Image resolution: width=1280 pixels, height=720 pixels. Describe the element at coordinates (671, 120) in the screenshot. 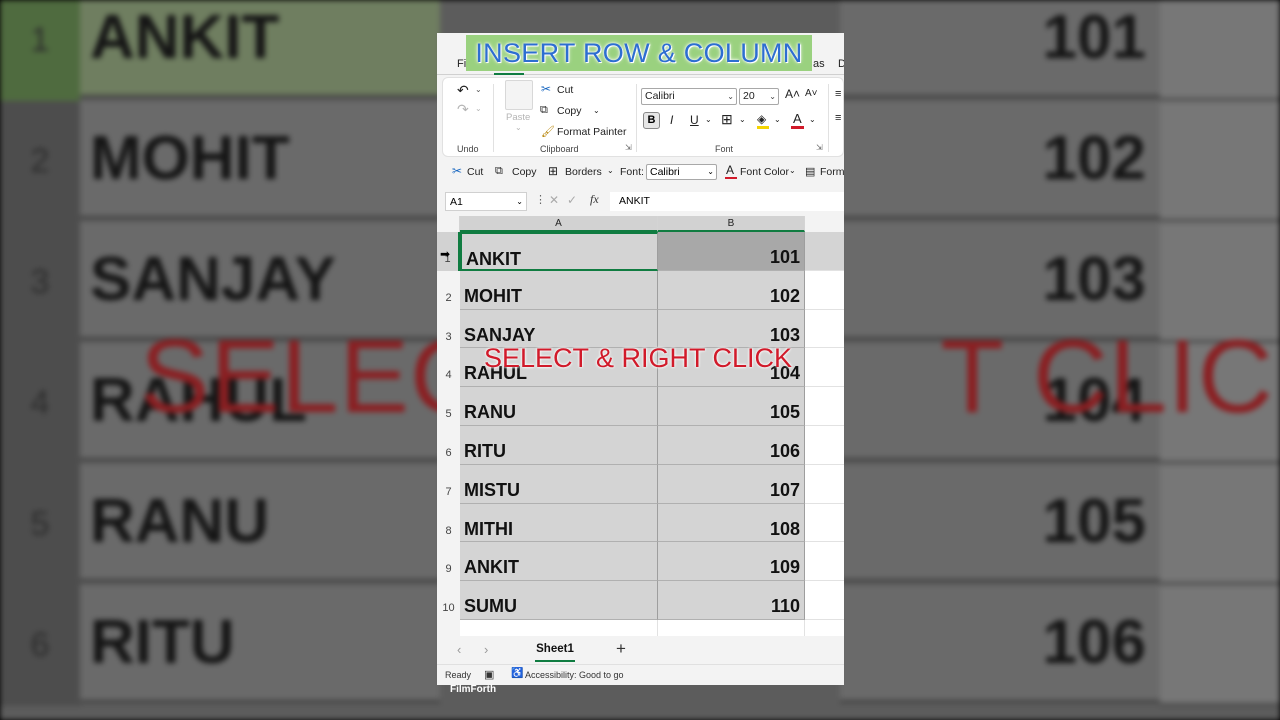

I see `italic-button: I` at that location.